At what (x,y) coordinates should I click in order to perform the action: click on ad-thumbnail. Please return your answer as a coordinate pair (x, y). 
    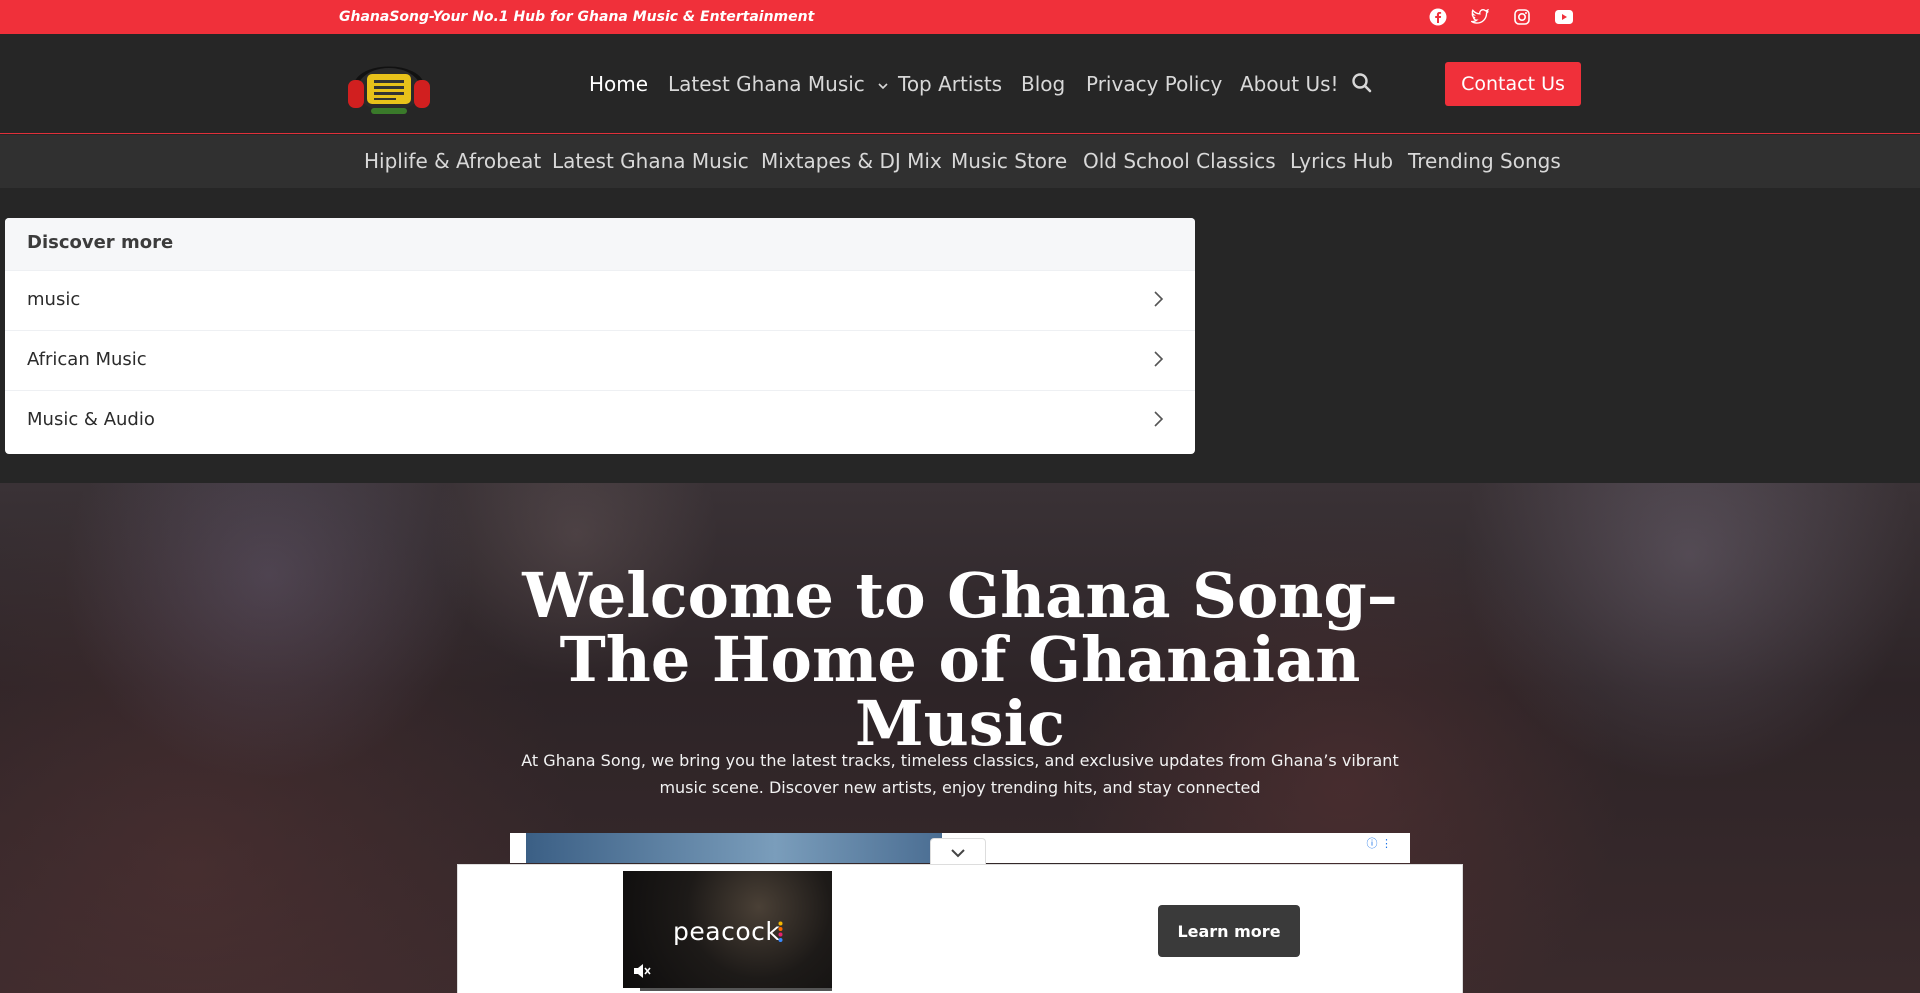
    Looking at the image, I should click on (734, 848).